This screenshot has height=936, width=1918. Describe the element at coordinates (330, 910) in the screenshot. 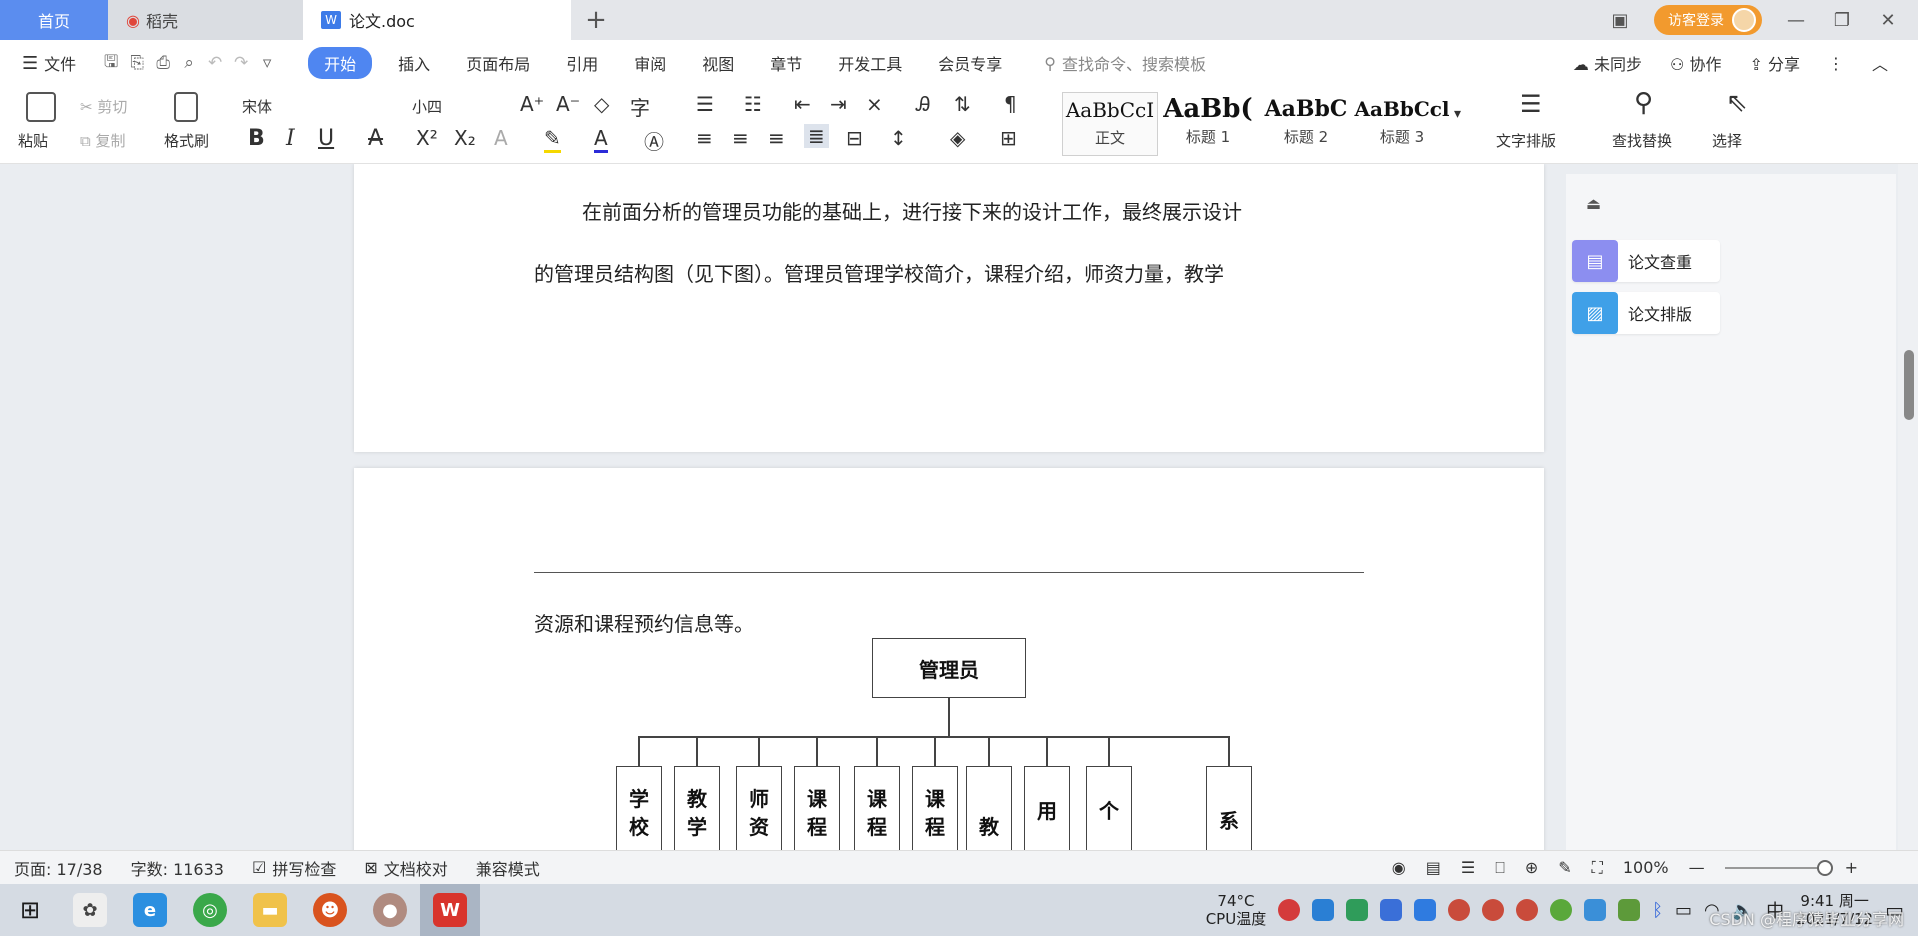

I see `taskbar-app-game: ☻` at that location.